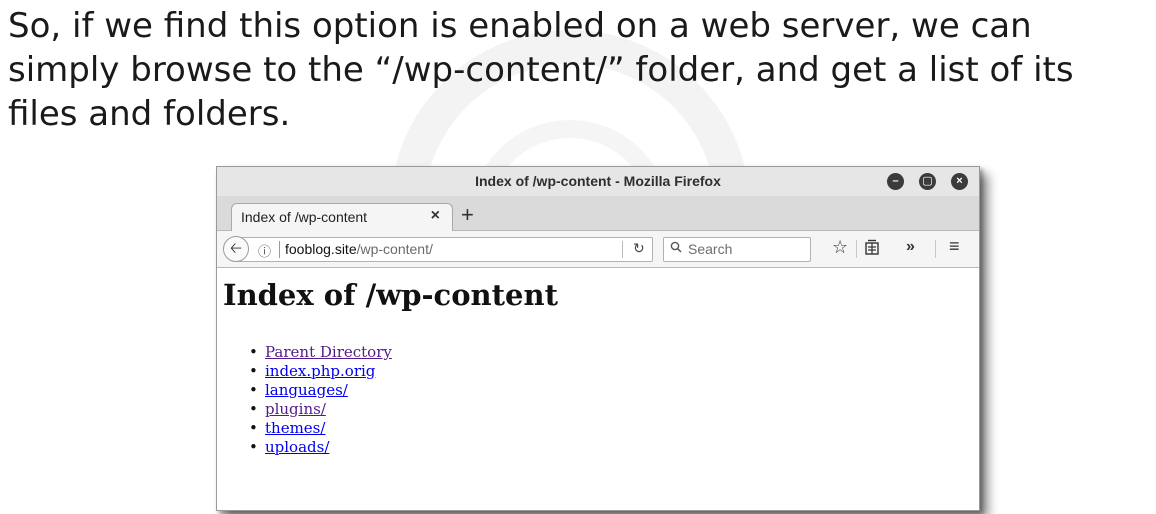 The height and width of the screenshot is (514, 1156). I want to click on reload-separator, so click(622, 249).